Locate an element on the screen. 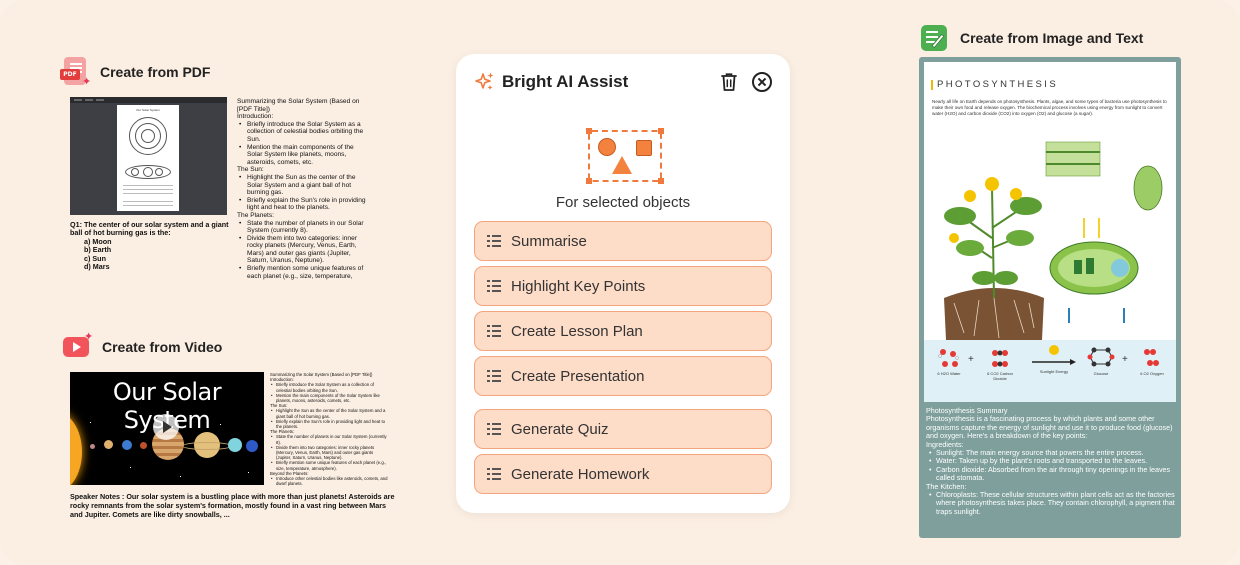 This screenshot has height=565, width=1240. pdf-summary-heading: The Planets: is located at coordinates (256, 215).